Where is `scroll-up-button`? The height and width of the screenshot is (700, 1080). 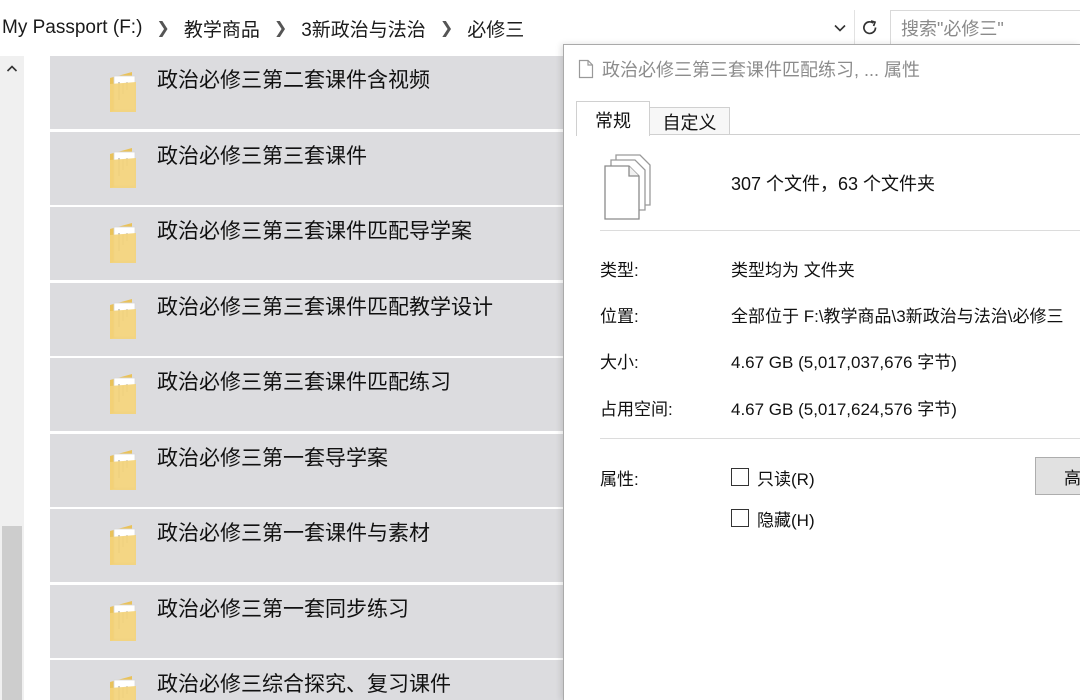
scroll-up-button is located at coordinates (12, 69).